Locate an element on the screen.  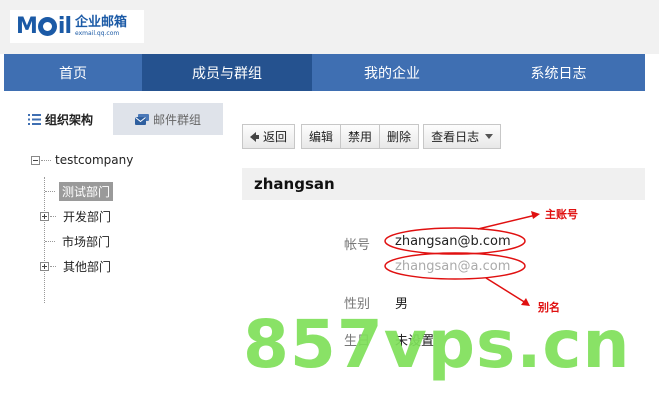
tree-node-label: 其他部门 is located at coordinates (87, 266).